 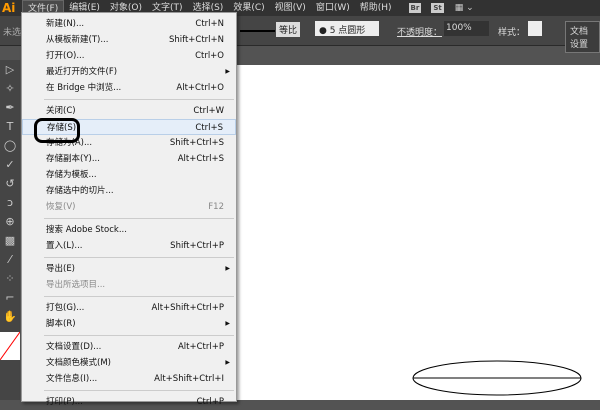 What do you see at coordinates (208, 111) in the screenshot?
I see `menu-item-shortcut: Ctrl+W` at bounding box center [208, 111].